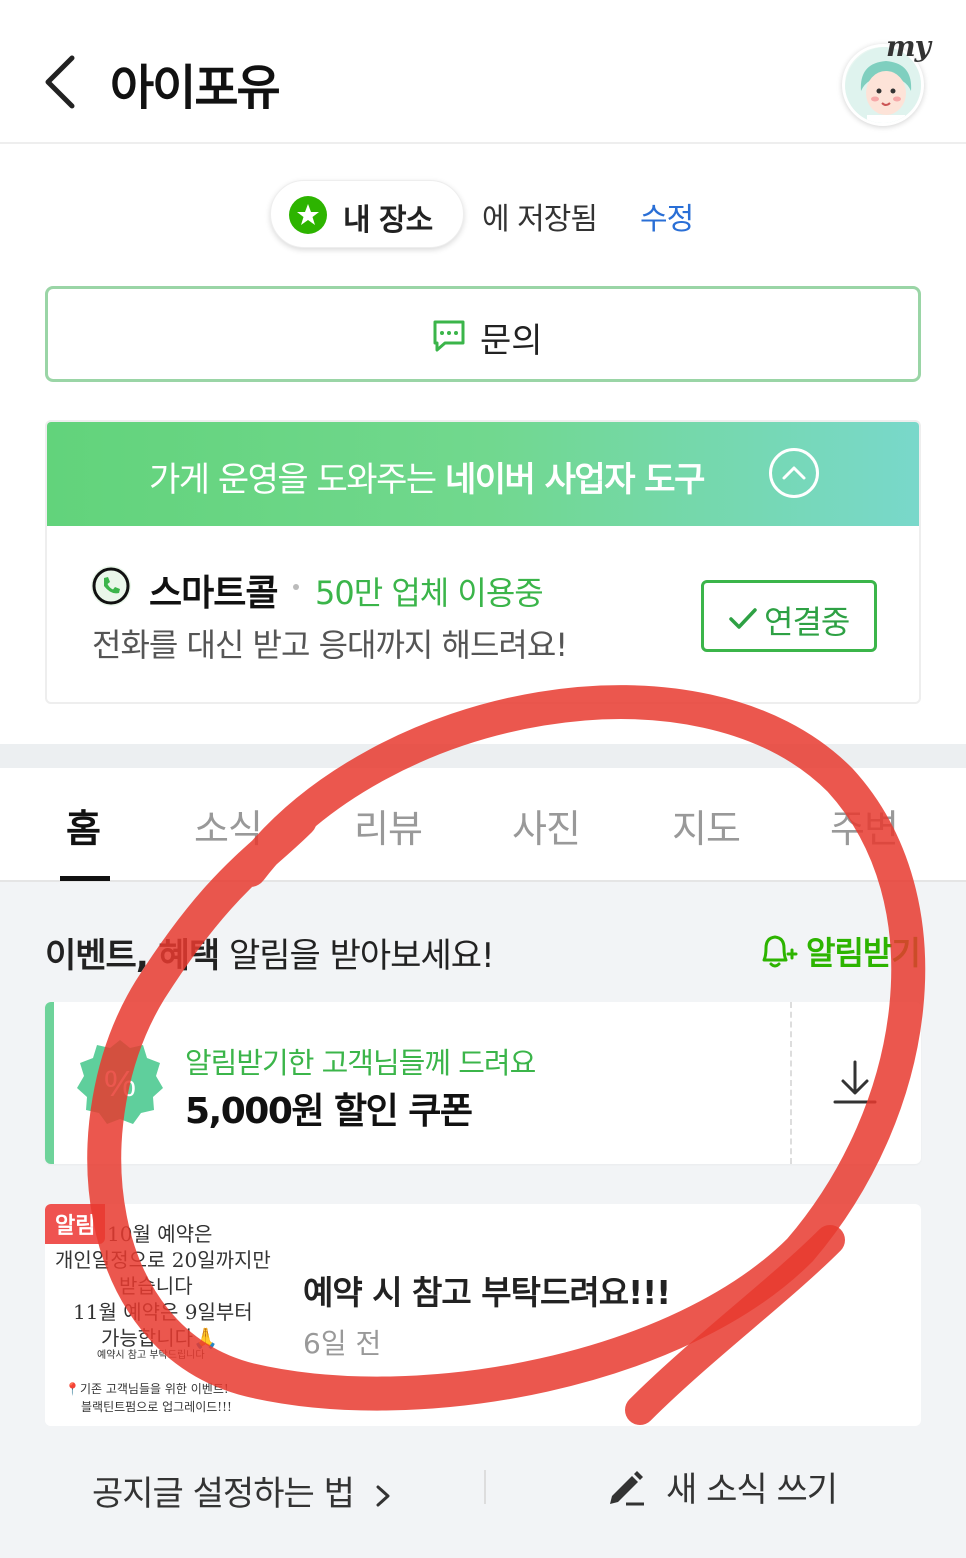  Describe the element at coordinates (132, 956) in the screenshot. I see `notification-prompt-bold: 이벤트, 혜택` at that location.